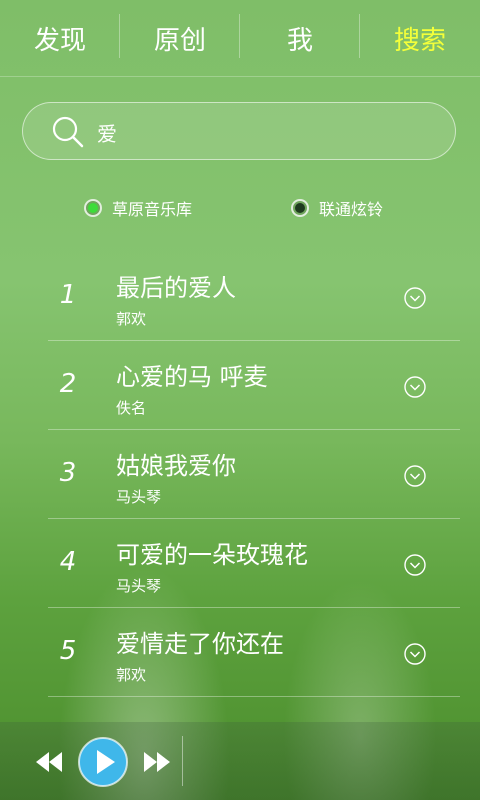  Describe the element at coordinates (300, 208) in the screenshot. I see `radio-unselected-icon` at that location.